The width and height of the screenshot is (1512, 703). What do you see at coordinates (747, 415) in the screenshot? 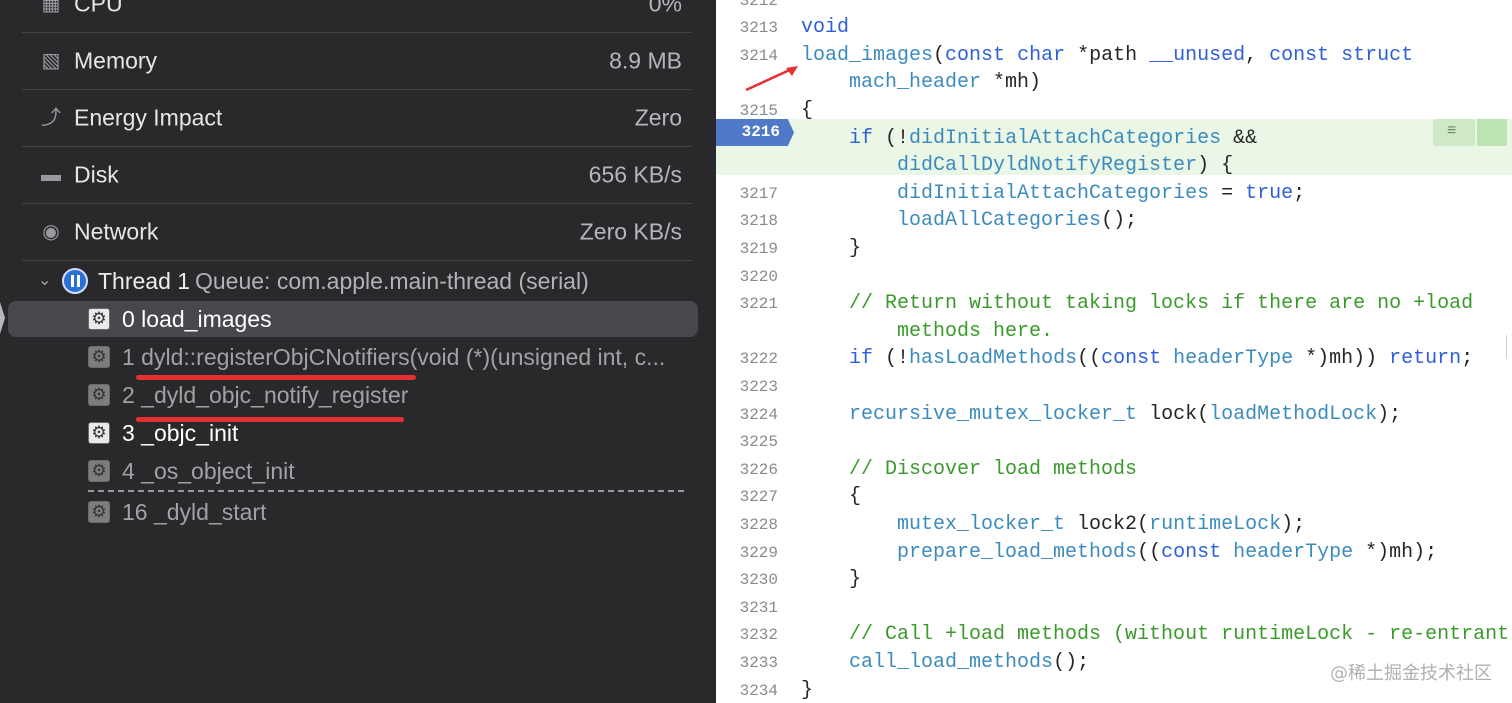
I see `line-number: 3224` at bounding box center [747, 415].